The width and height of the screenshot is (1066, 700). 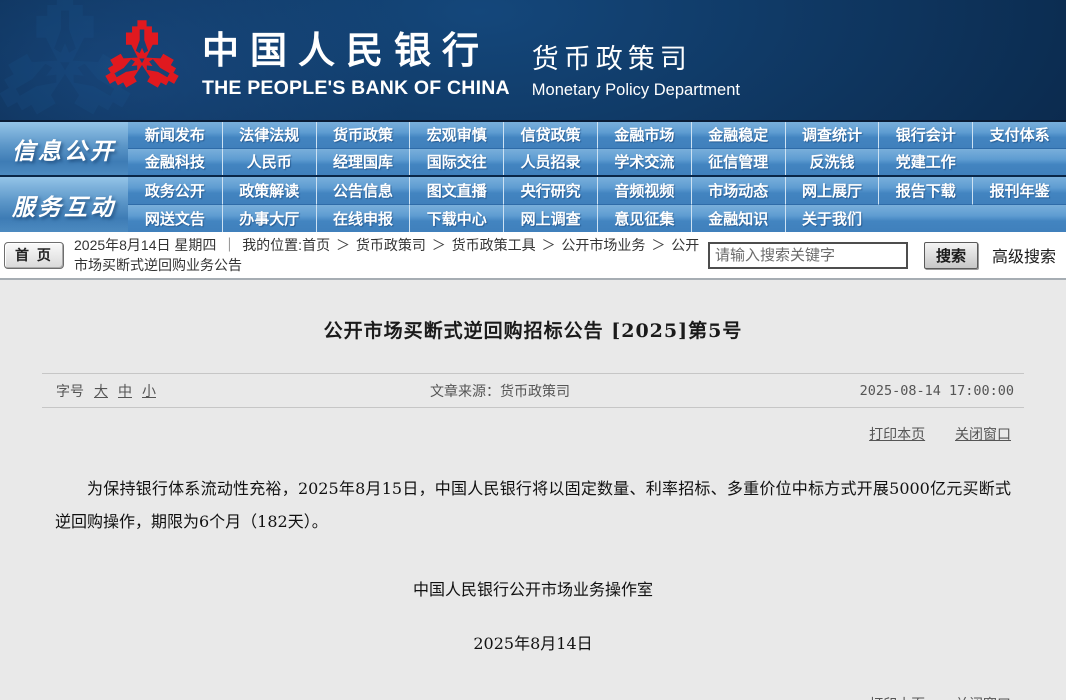 I want to click on nav-item-fintech: 金融科技, so click(x=175, y=161).